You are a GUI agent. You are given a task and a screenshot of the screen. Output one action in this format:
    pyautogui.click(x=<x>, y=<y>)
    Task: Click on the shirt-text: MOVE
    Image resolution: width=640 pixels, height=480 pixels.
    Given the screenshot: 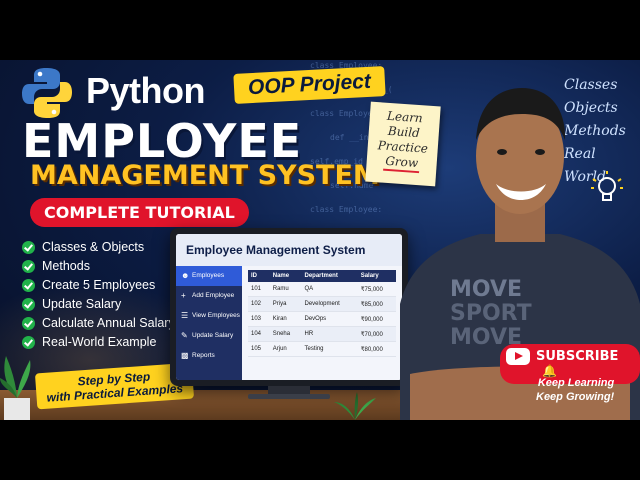 What is the action you would take?
    pyautogui.click(x=486, y=289)
    